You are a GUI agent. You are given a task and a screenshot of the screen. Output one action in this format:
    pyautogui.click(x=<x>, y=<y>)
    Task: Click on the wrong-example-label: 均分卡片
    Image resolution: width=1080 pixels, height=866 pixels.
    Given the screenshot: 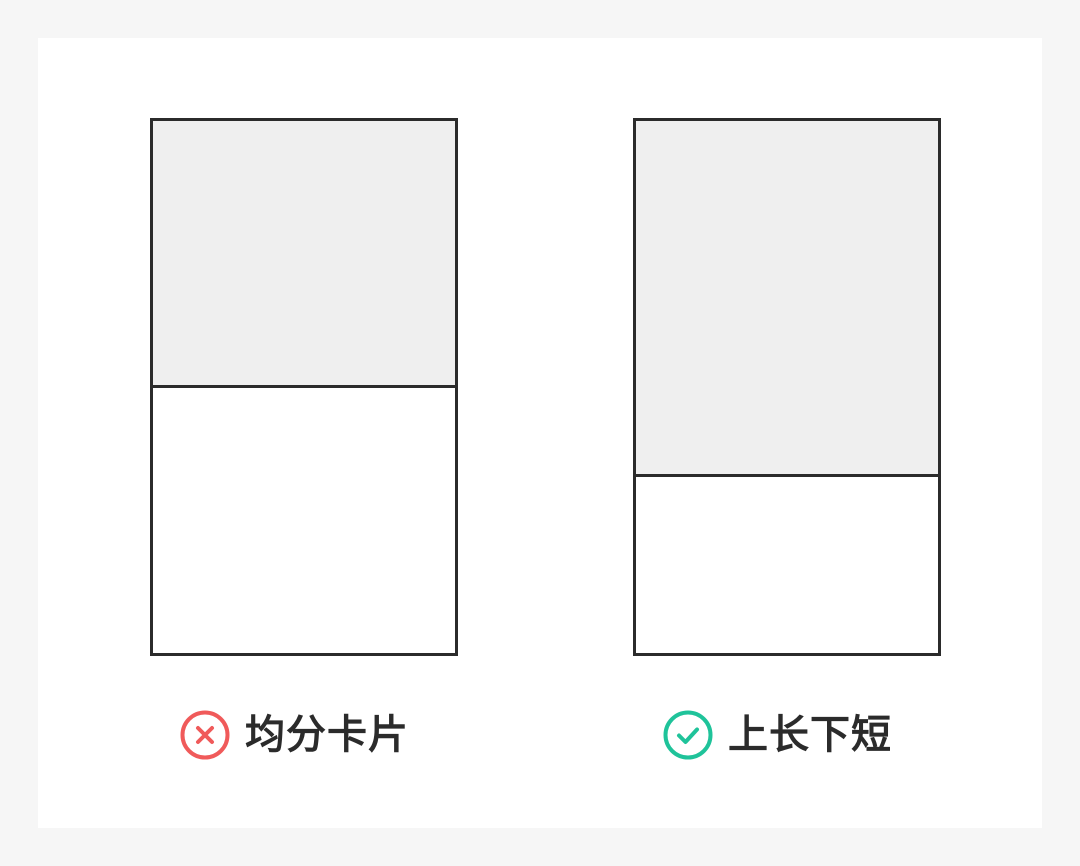 What is the action you would take?
    pyautogui.click(x=327, y=735)
    